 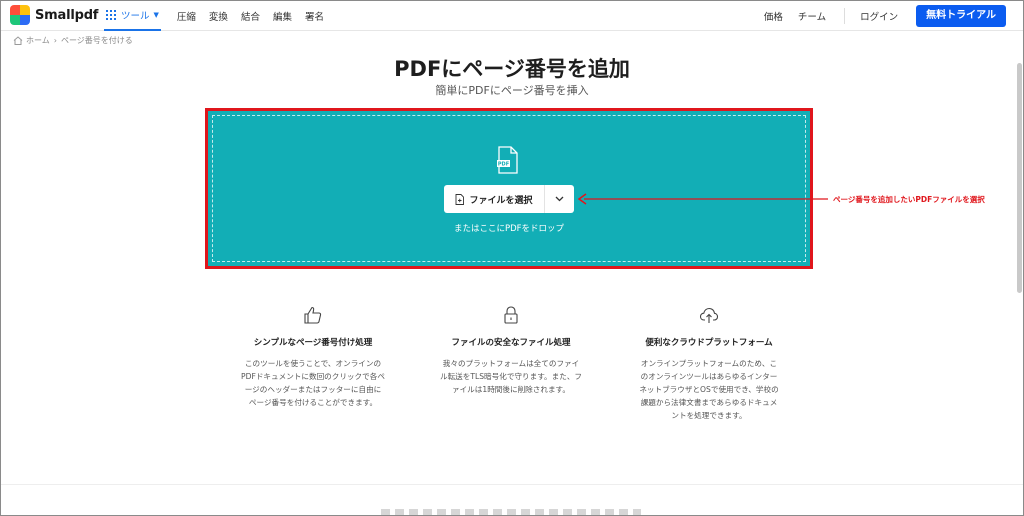 What do you see at coordinates (460, 199) in the screenshot?
I see `file-icon` at bounding box center [460, 199].